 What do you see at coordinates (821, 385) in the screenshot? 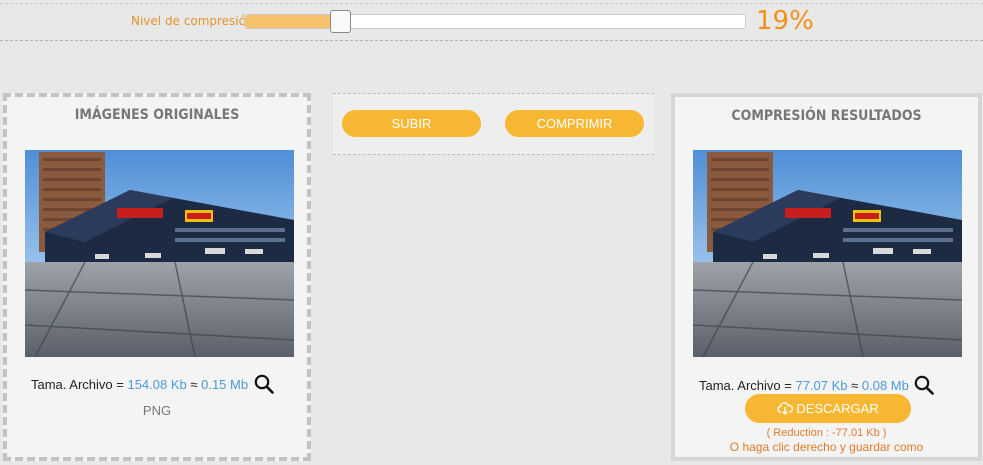
I see `result-size-kb: 77.07 Kb` at bounding box center [821, 385].